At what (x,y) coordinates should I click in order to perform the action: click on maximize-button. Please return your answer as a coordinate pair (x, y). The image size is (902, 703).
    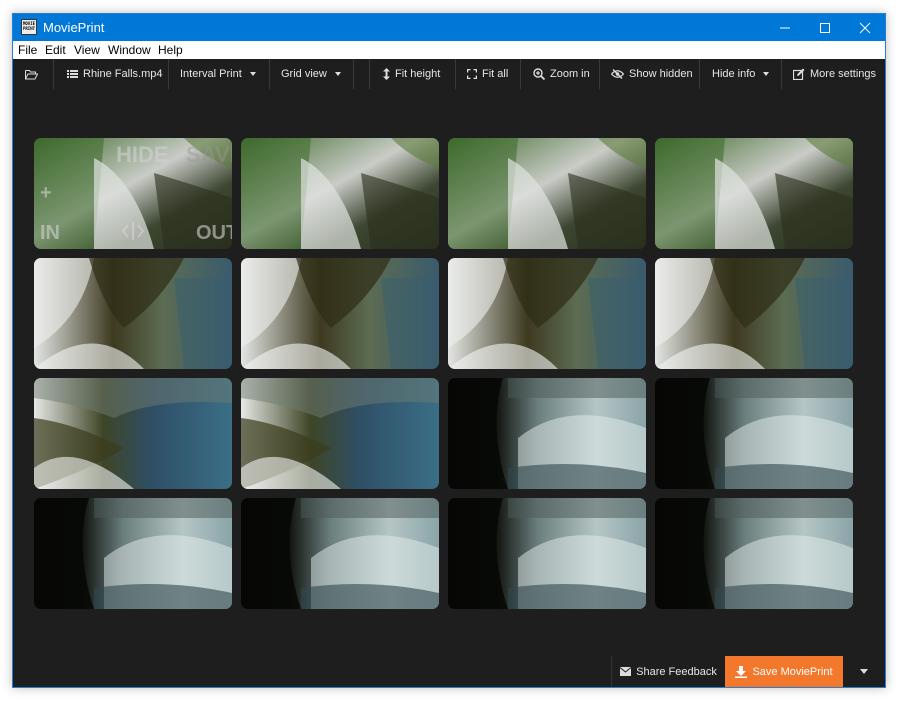
    Looking at the image, I should click on (825, 27).